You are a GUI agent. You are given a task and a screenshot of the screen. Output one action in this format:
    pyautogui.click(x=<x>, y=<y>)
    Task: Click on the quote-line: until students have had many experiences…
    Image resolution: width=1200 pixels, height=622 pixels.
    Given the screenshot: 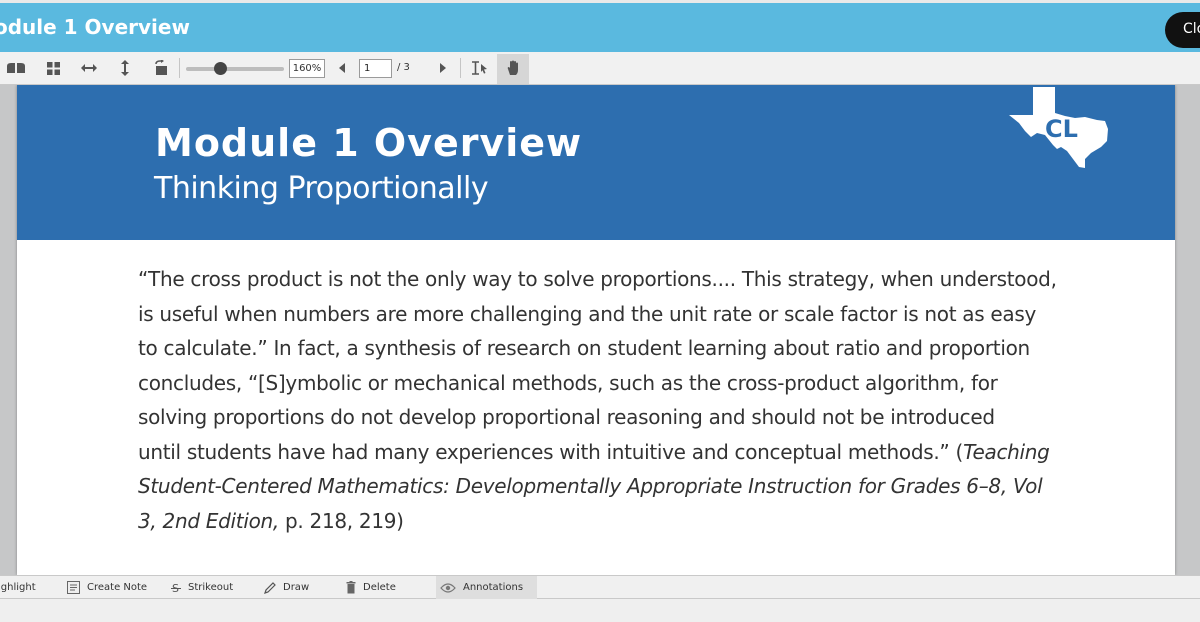 What is the action you would take?
    pyautogui.click(x=633, y=452)
    